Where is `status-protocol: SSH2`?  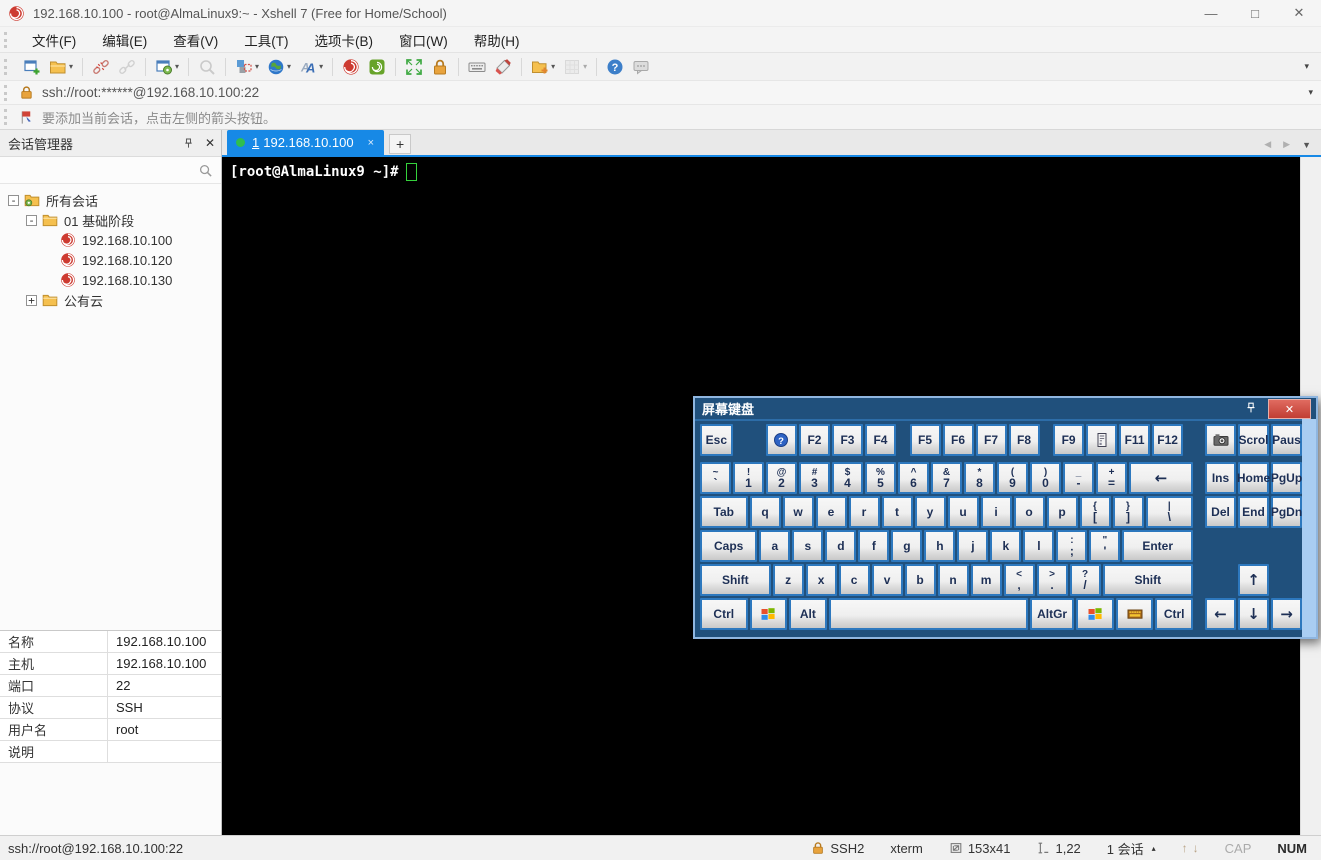
status-protocol: SSH2 is located at coordinates (837, 848).